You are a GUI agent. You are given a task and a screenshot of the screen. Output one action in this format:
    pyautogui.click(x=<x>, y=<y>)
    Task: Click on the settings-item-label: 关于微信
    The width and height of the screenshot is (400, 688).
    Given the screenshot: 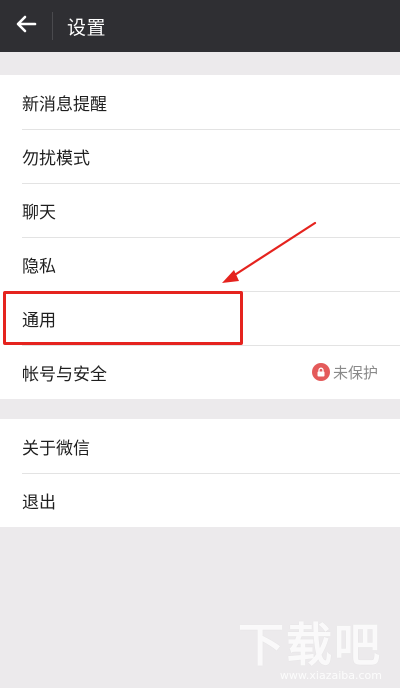 What is the action you would take?
    pyautogui.click(x=56, y=448)
    